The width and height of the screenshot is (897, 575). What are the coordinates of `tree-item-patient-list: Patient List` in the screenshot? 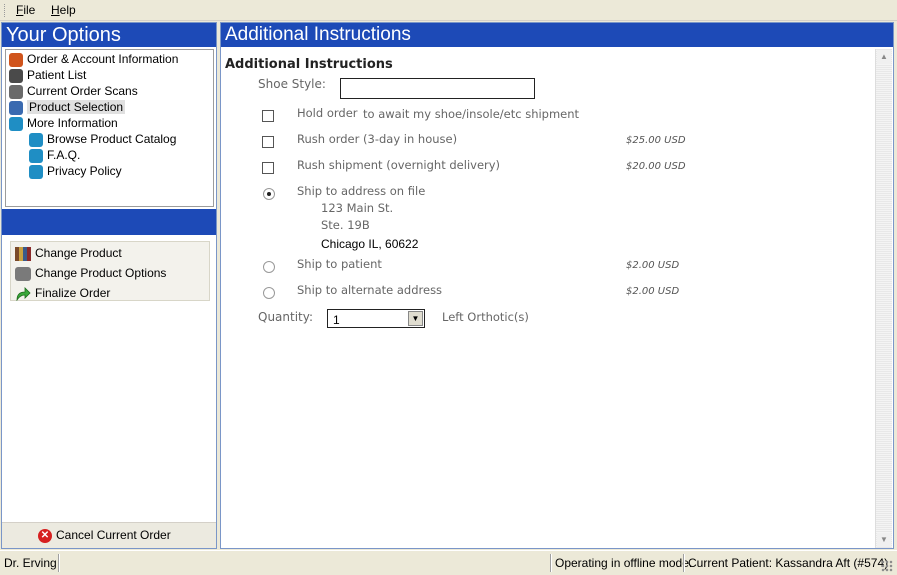 It's located at (47, 75).